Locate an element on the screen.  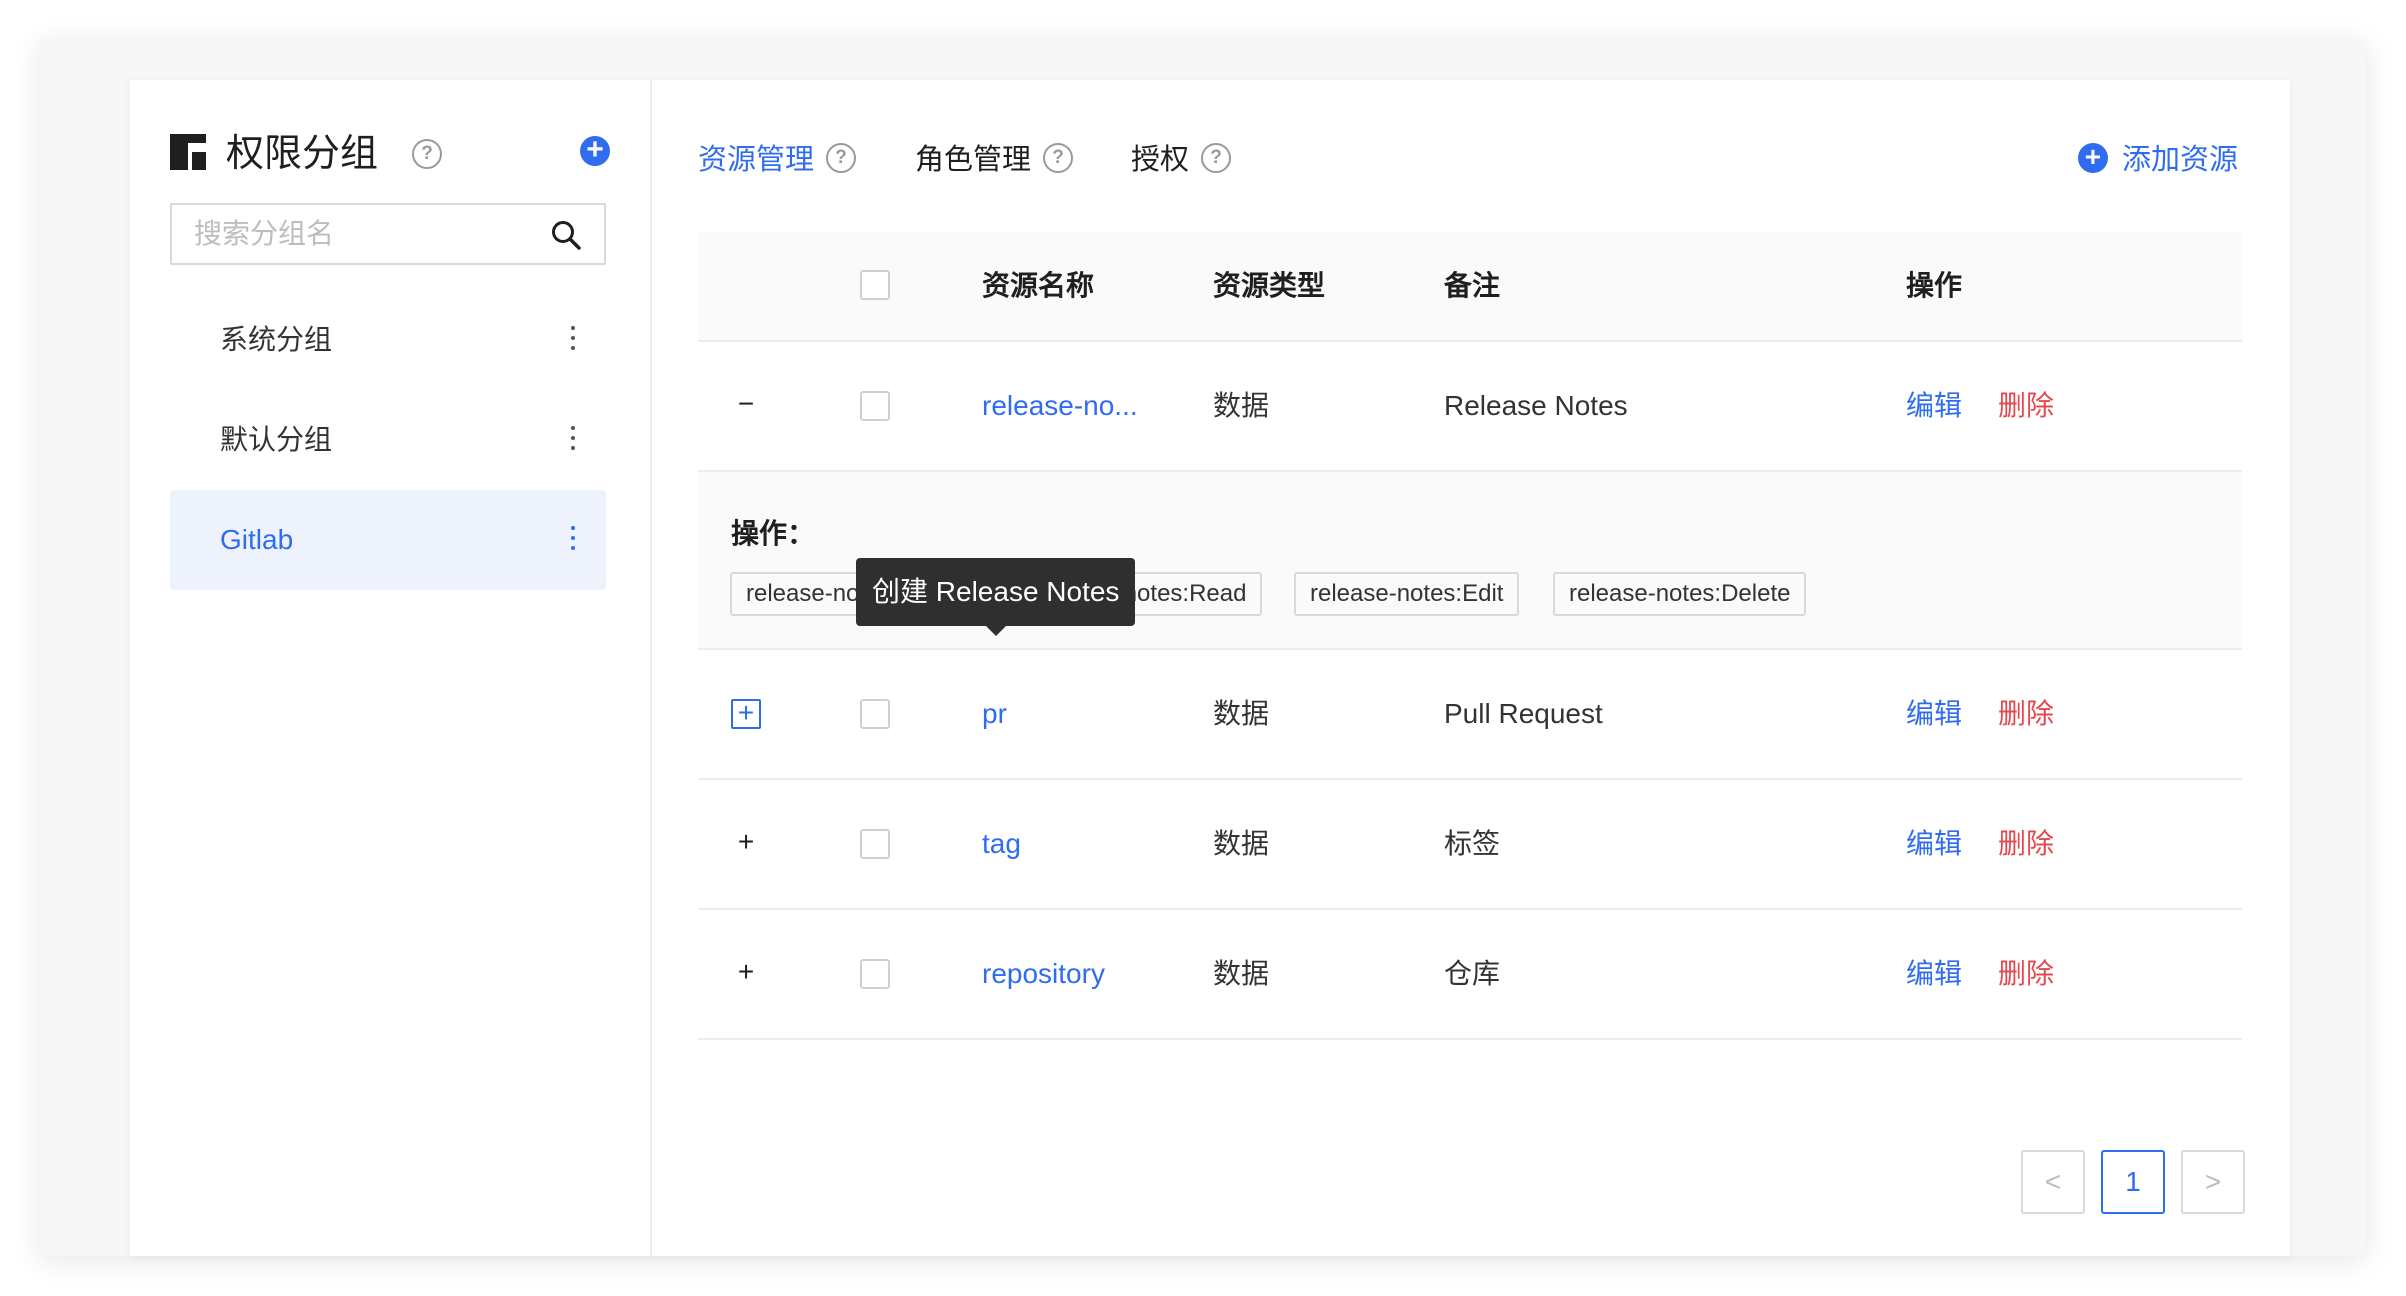
table-row: − release-no... 数据 Release Notes 编辑 删除 is located at coordinates (1470, 407).